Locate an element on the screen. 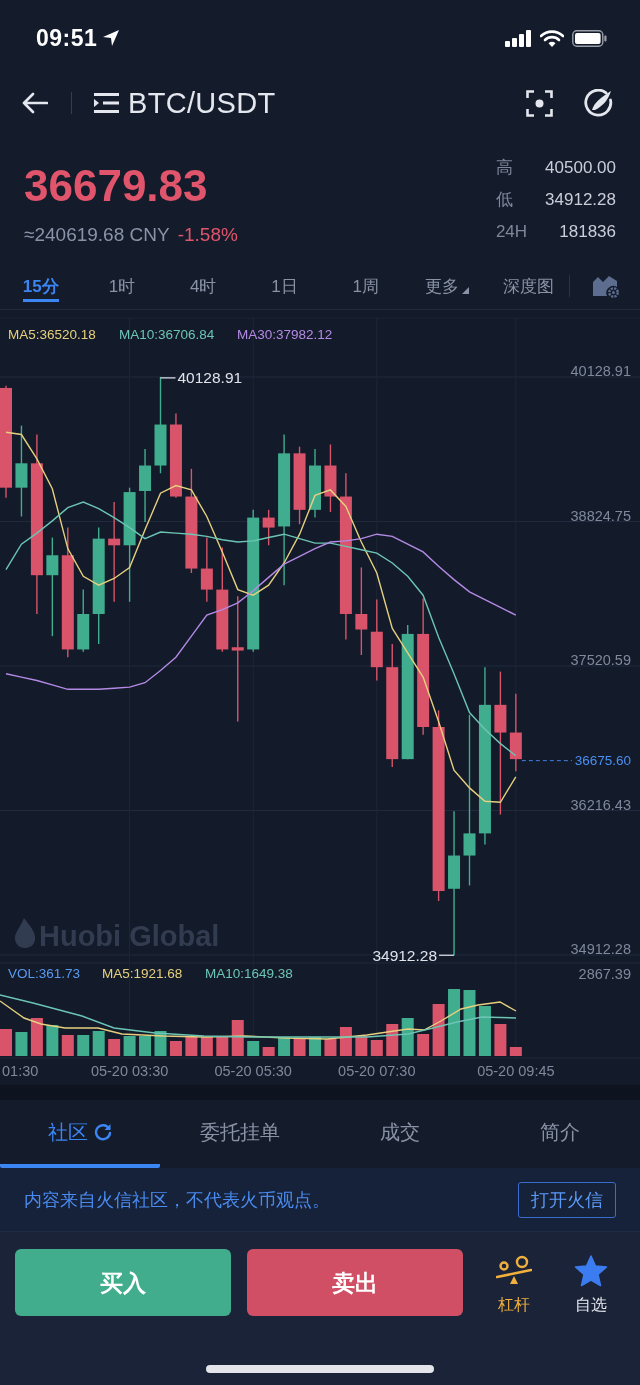 The width and height of the screenshot is (640, 1385). stat-value: 181836 is located at coordinates (587, 232).